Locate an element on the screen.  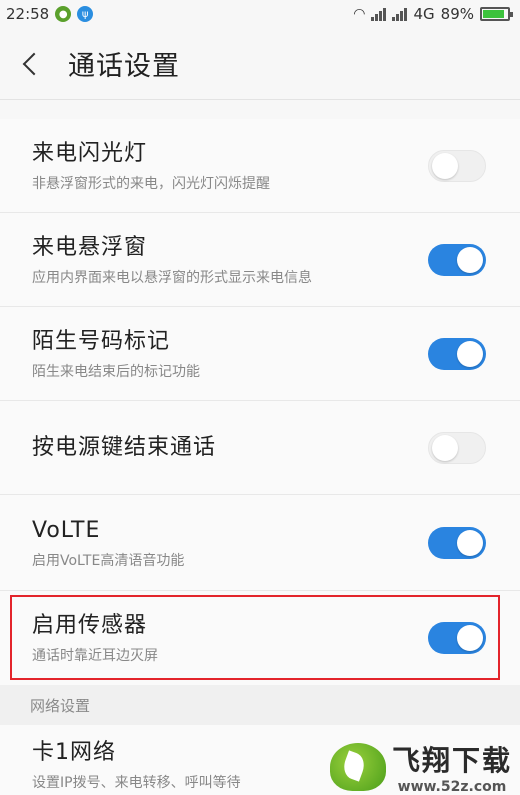
status-left: 22:58 ● ψ is located at coordinates (50, 14).